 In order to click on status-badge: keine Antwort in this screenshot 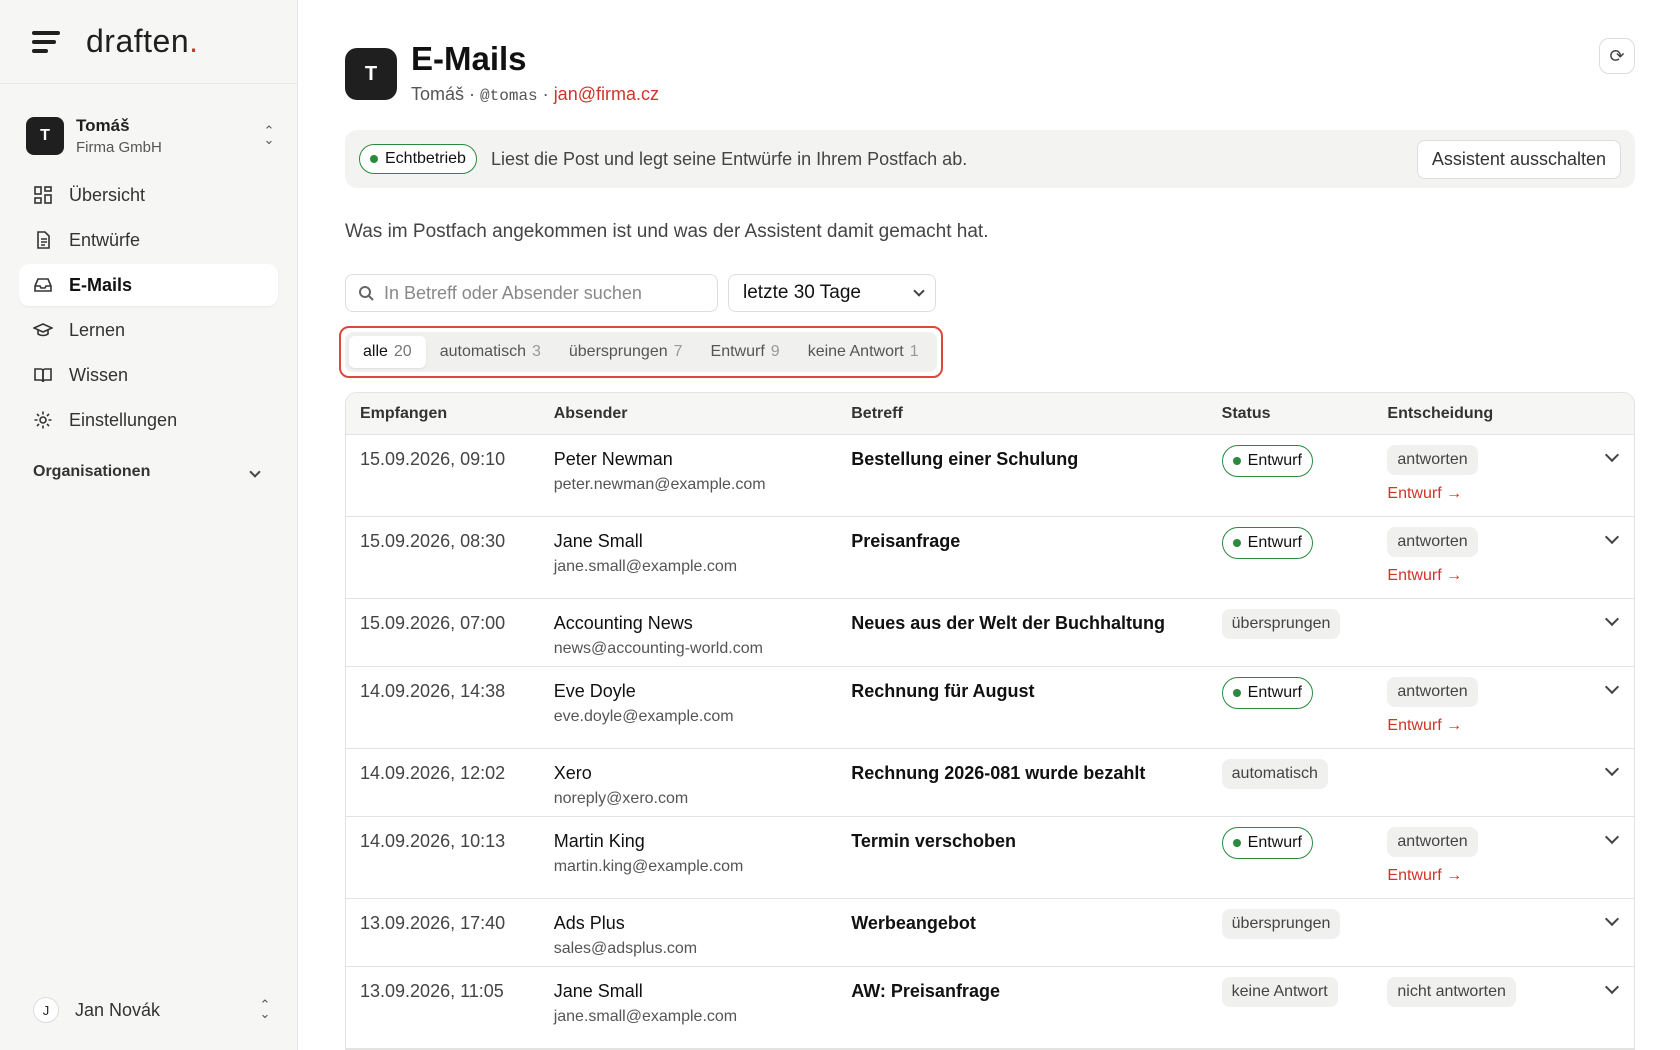, I will do `click(1279, 992)`.